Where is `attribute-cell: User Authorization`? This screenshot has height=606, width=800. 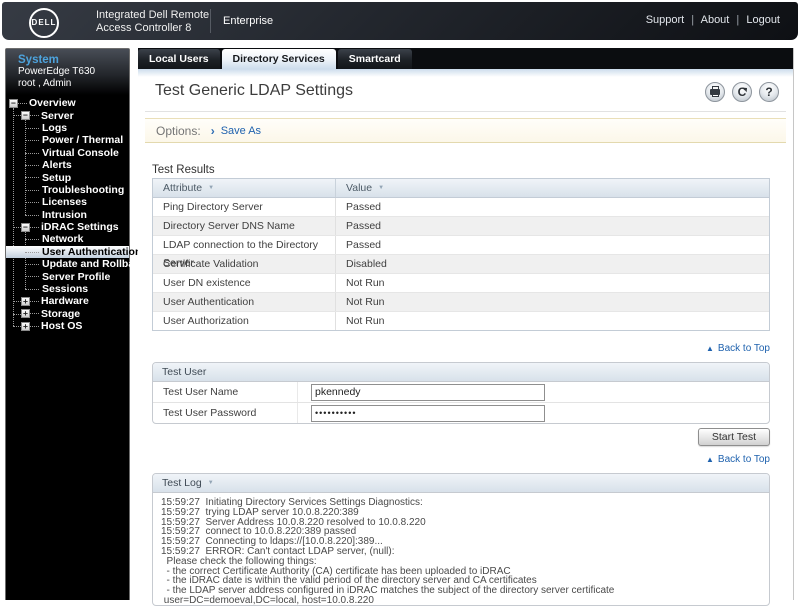
attribute-cell: User Authorization is located at coordinates (244, 321).